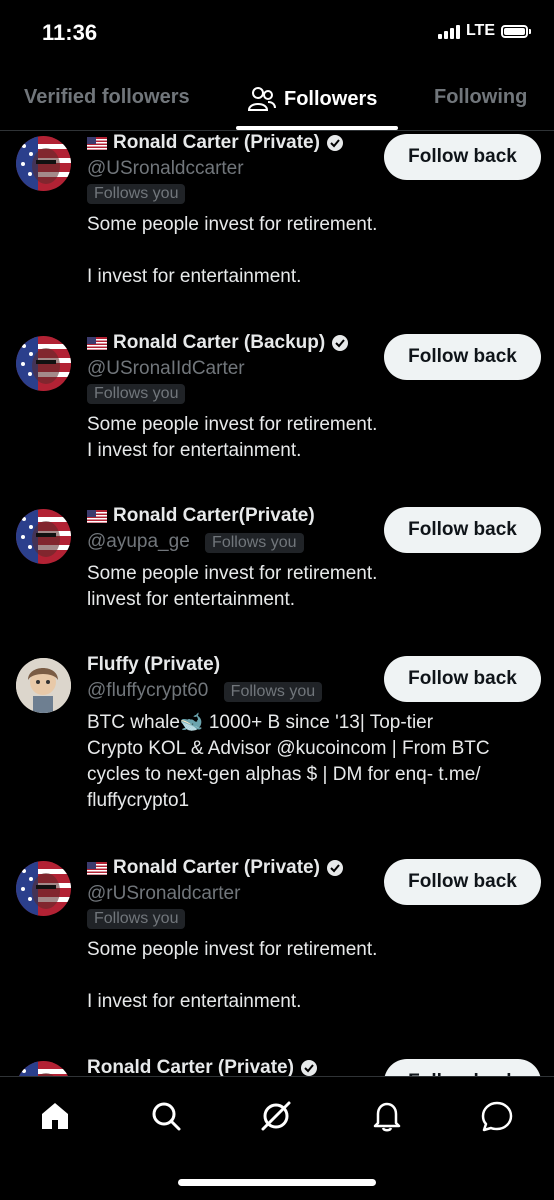 This screenshot has width=554, height=1200. What do you see at coordinates (262, 99) in the screenshot?
I see `people-icon` at bounding box center [262, 99].